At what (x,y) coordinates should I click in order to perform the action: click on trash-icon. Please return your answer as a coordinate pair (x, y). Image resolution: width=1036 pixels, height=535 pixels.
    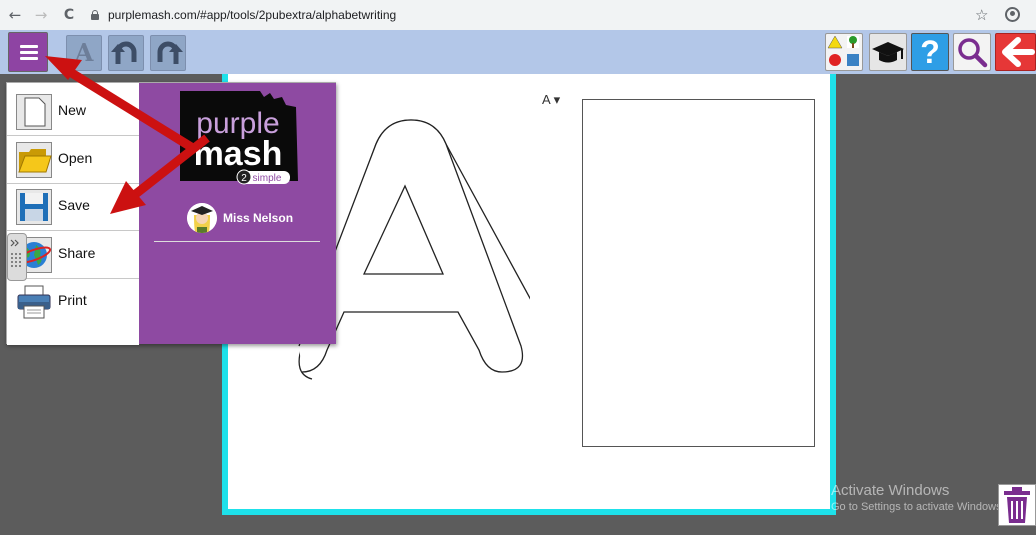
    Looking at the image, I should click on (1017, 505).